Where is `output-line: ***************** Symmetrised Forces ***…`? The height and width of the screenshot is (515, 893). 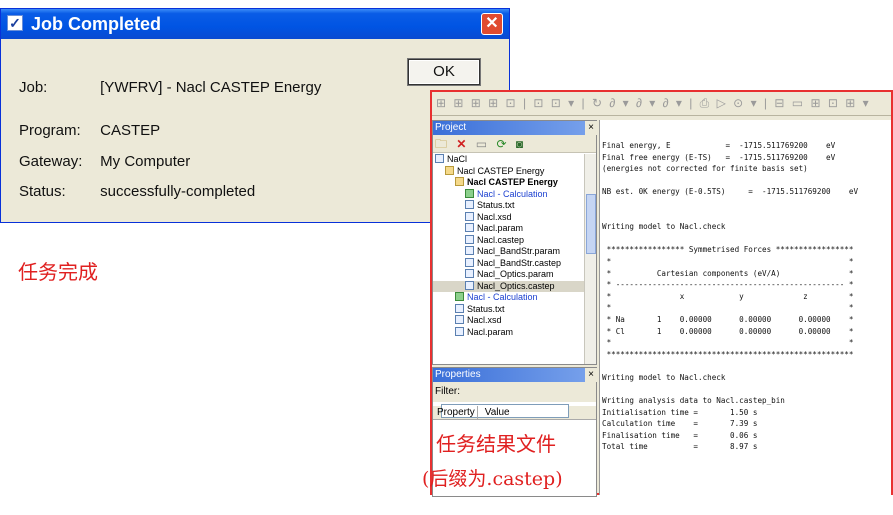
output-line: ***************** Symmetrised Forces ***… is located at coordinates (728, 250).